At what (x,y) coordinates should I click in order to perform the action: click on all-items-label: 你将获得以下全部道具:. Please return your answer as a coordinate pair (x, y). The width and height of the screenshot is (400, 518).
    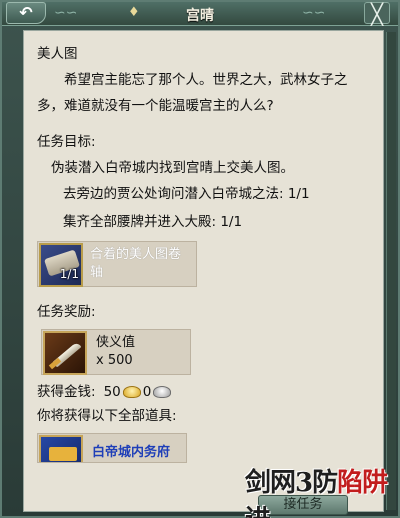
    Looking at the image, I should click on (107, 416).